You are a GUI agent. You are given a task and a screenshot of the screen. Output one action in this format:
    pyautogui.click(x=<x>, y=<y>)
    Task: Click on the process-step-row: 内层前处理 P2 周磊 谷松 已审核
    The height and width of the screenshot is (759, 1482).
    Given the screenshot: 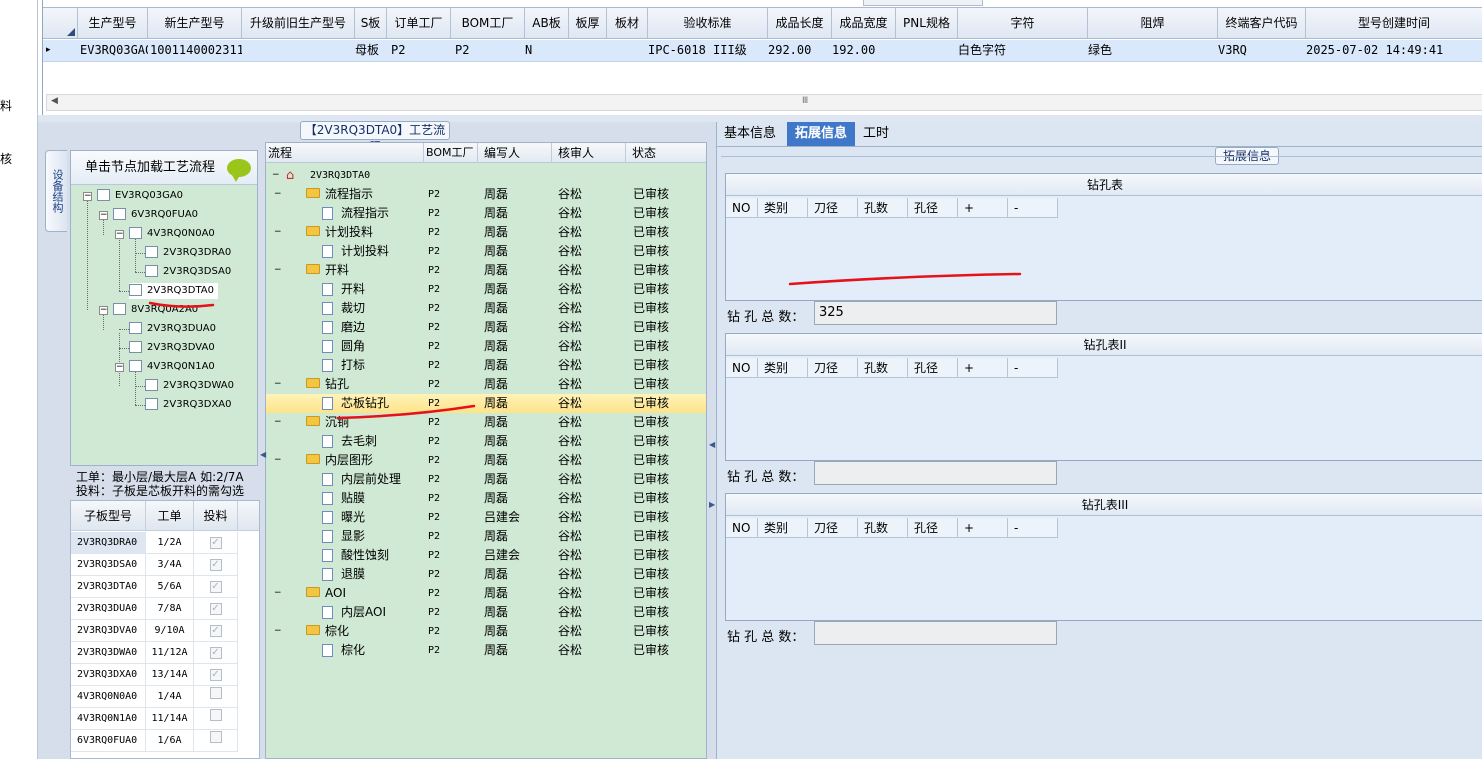 What is the action you would take?
    pyautogui.click(x=486, y=479)
    